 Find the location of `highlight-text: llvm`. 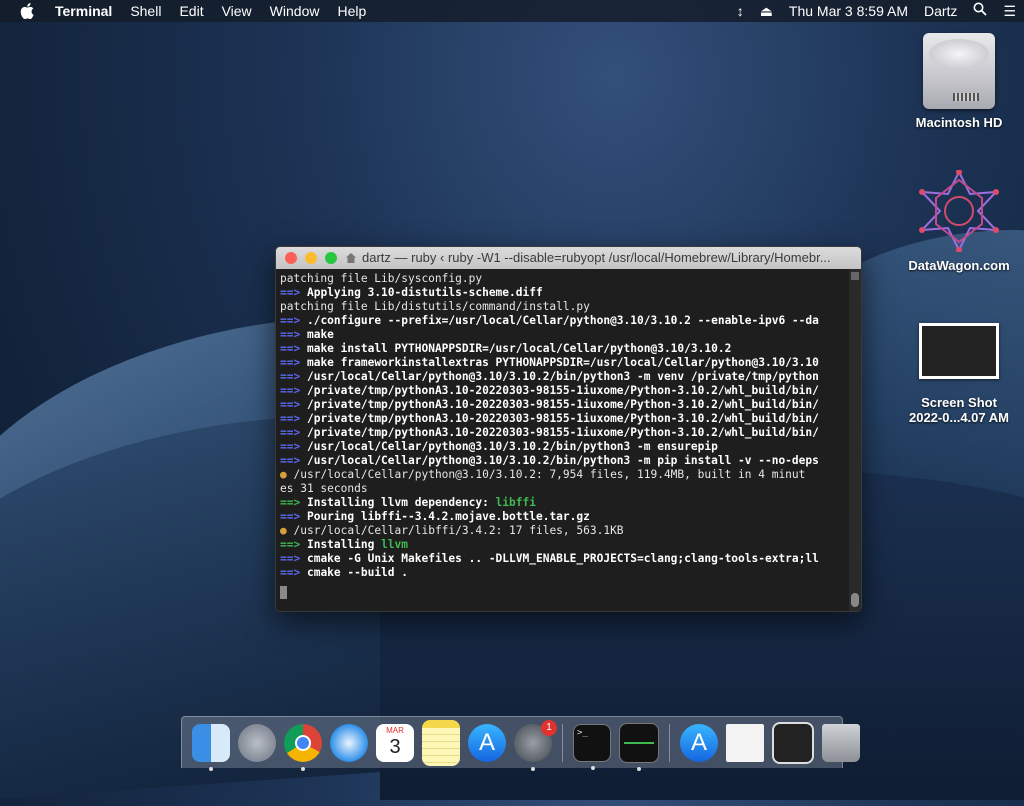

highlight-text: llvm is located at coordinates (395, 544).